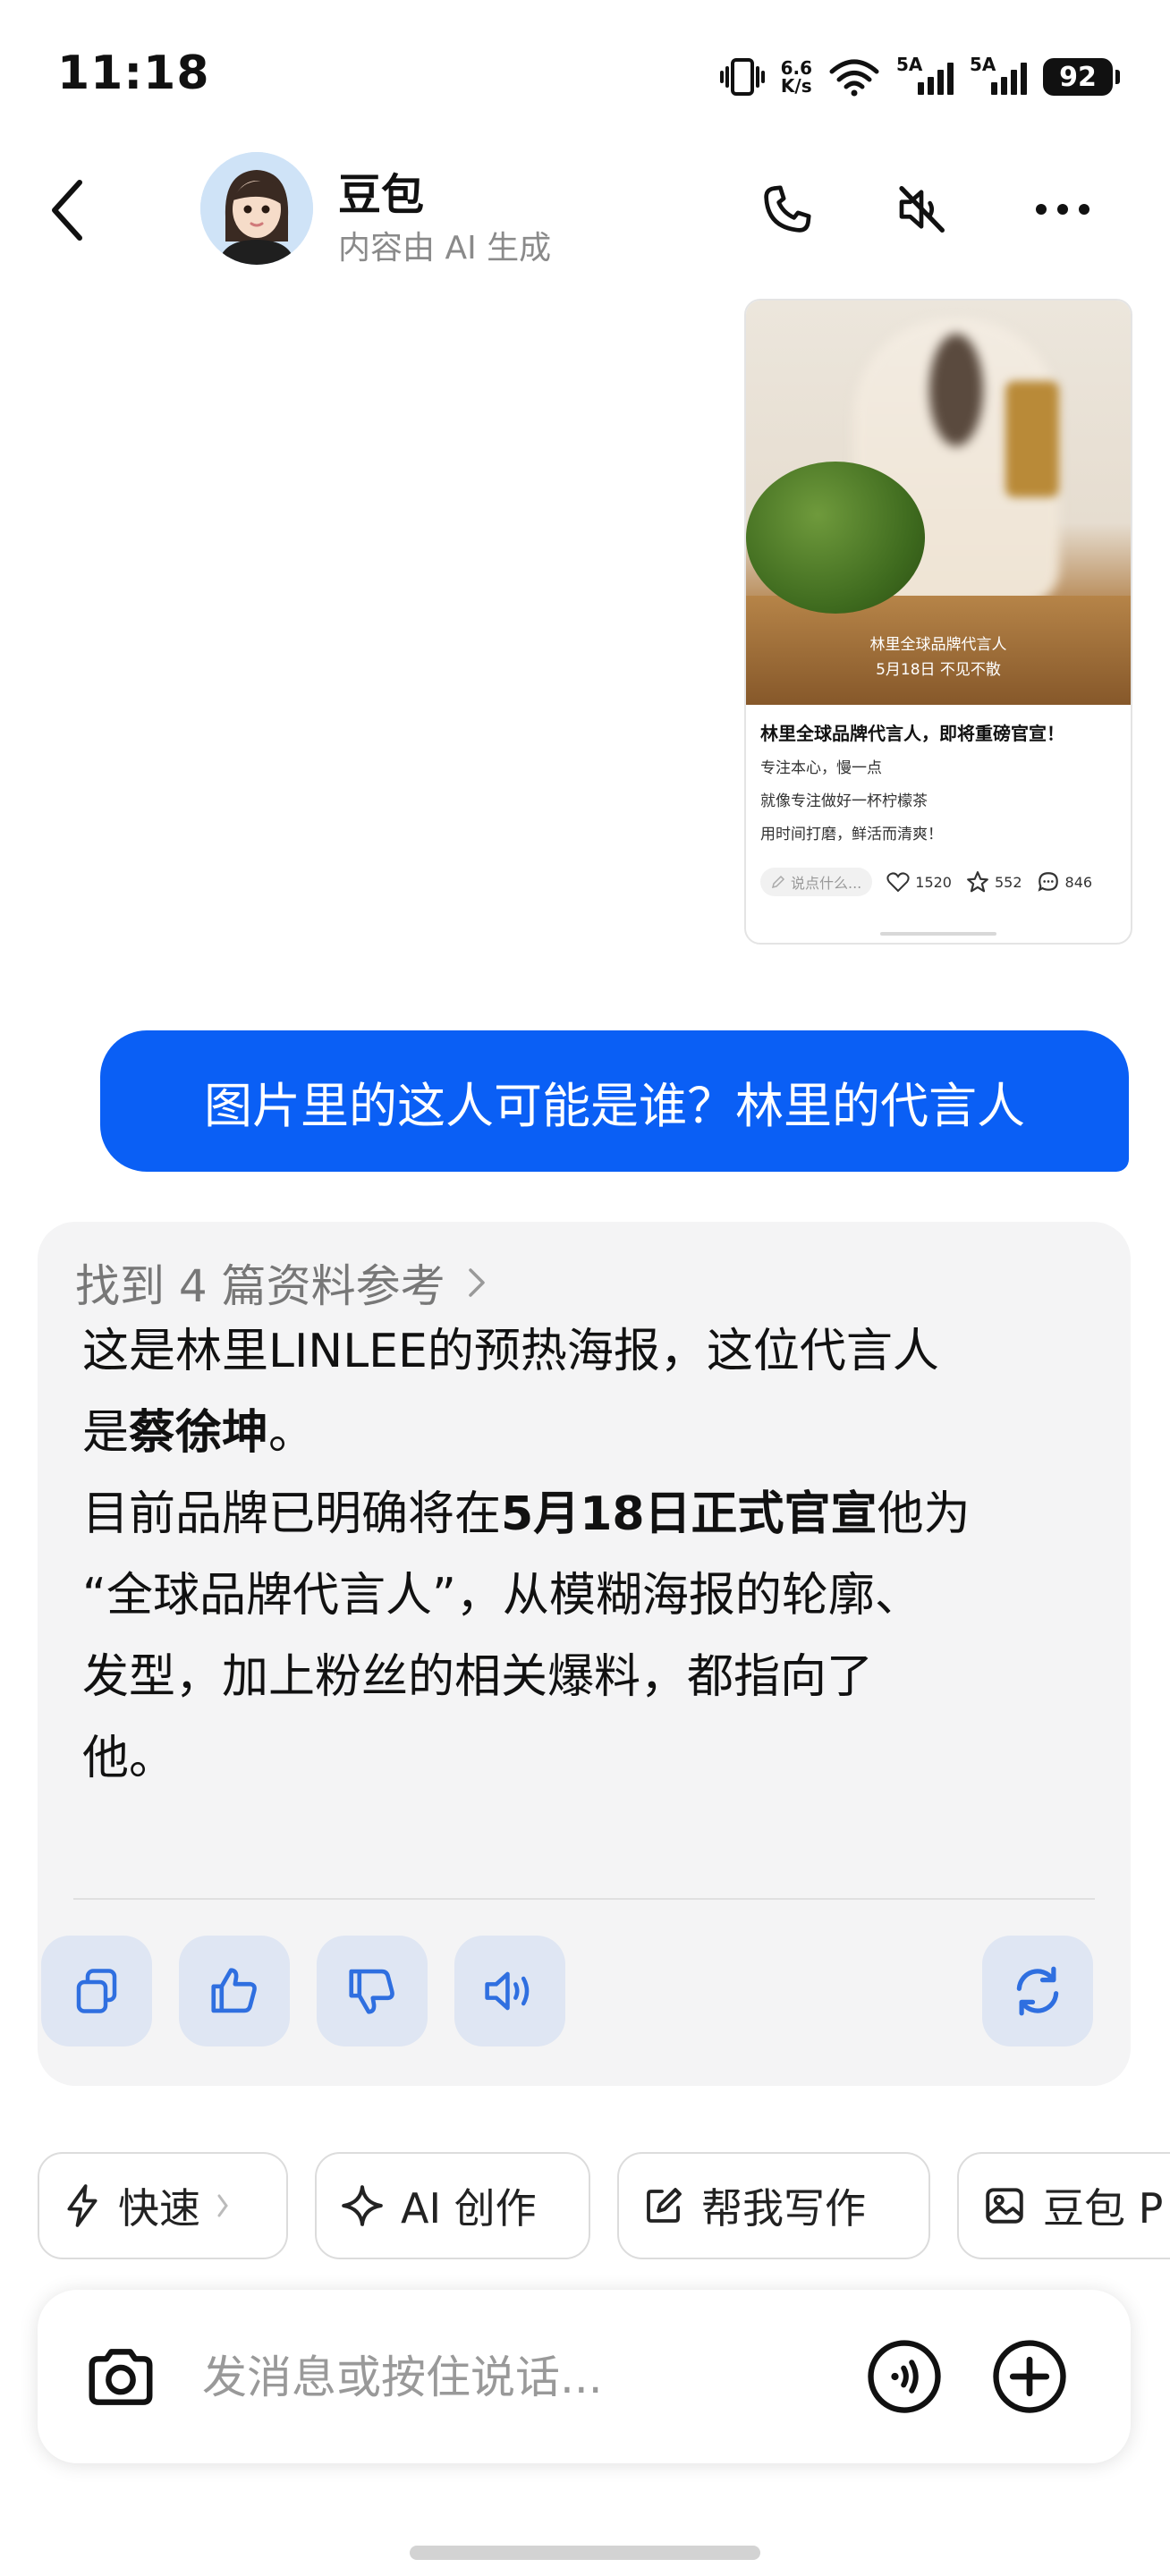  I want to click on message-input-bar, so click(584, 2376).